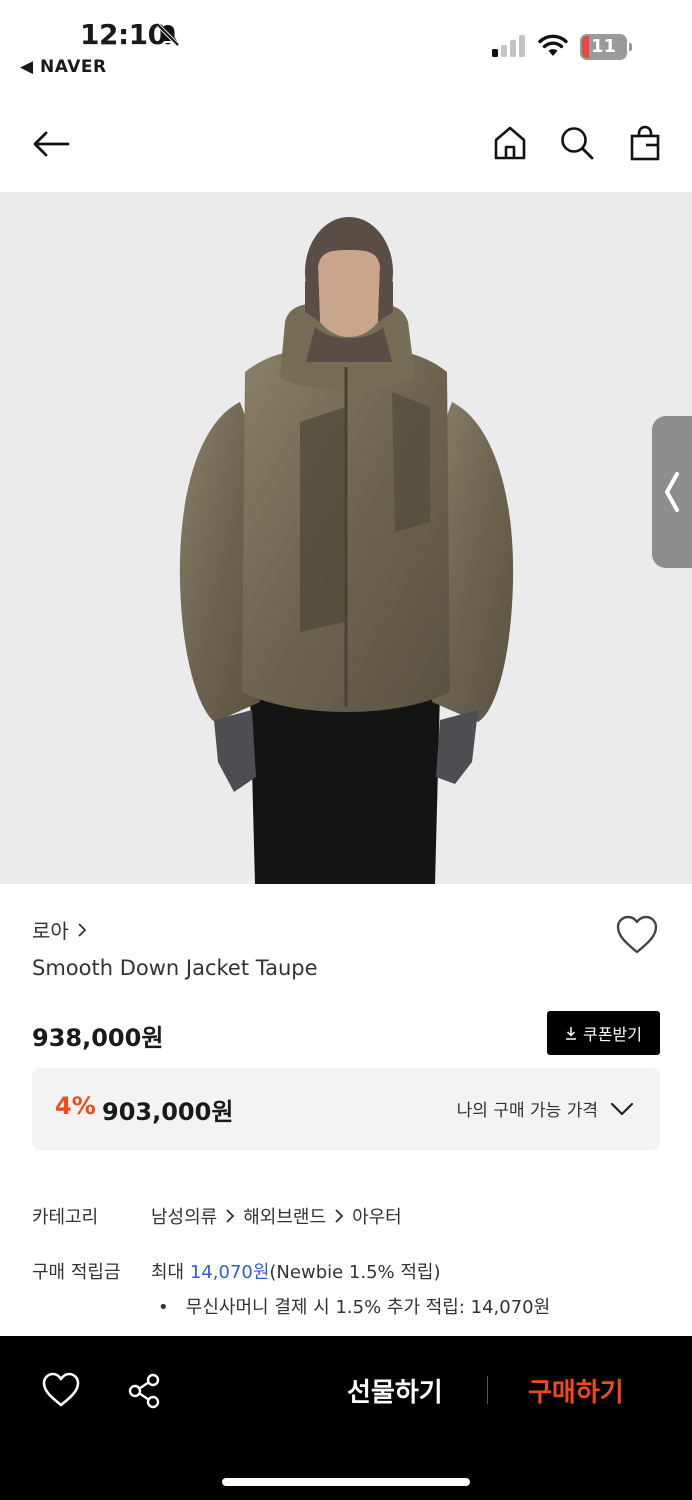 The height and width of the screenshot is (1500, 692). I want to click on shopping-bag-icon, so click(645, 143).